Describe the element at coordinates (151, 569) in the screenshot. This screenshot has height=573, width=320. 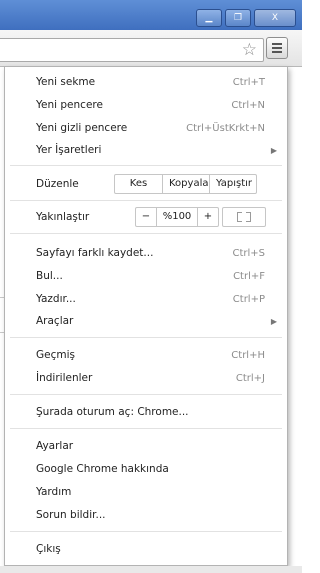
I see `window-bottom-edge` at that location.